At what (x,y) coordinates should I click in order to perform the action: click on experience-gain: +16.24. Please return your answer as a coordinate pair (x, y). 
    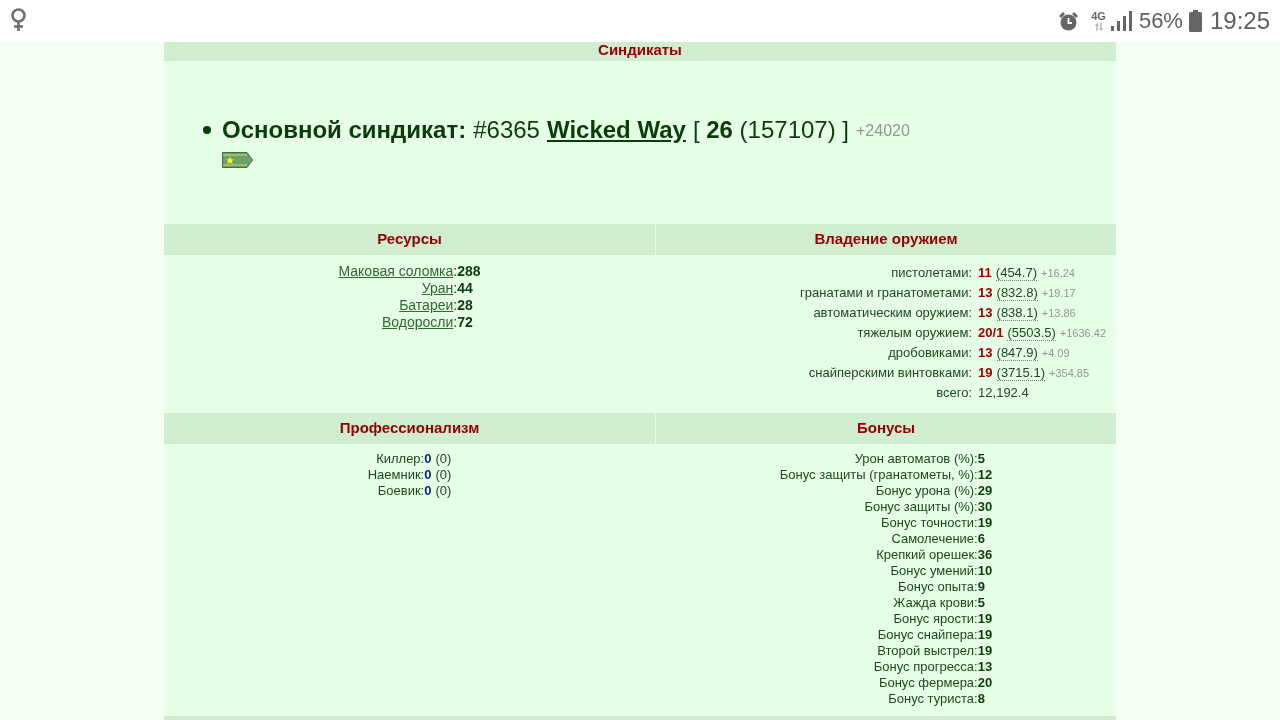
    Looking at the image, I should click on (1058, 273).